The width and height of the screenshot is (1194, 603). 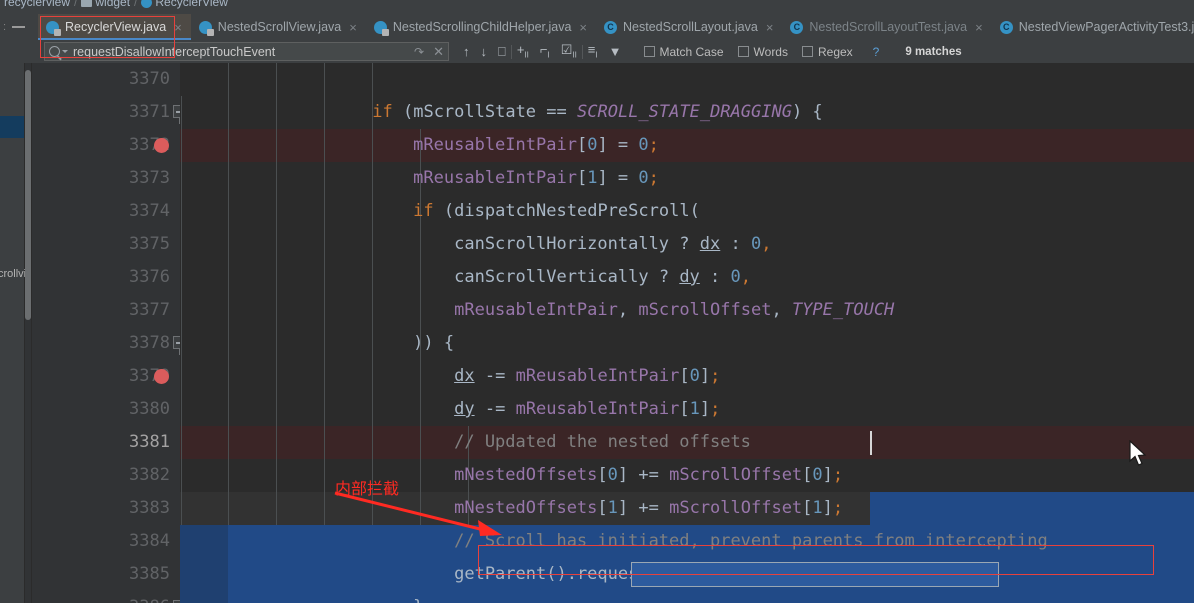 I want to click on breadcrumb-item-1-chip: widget, so click(x=105, y=4).